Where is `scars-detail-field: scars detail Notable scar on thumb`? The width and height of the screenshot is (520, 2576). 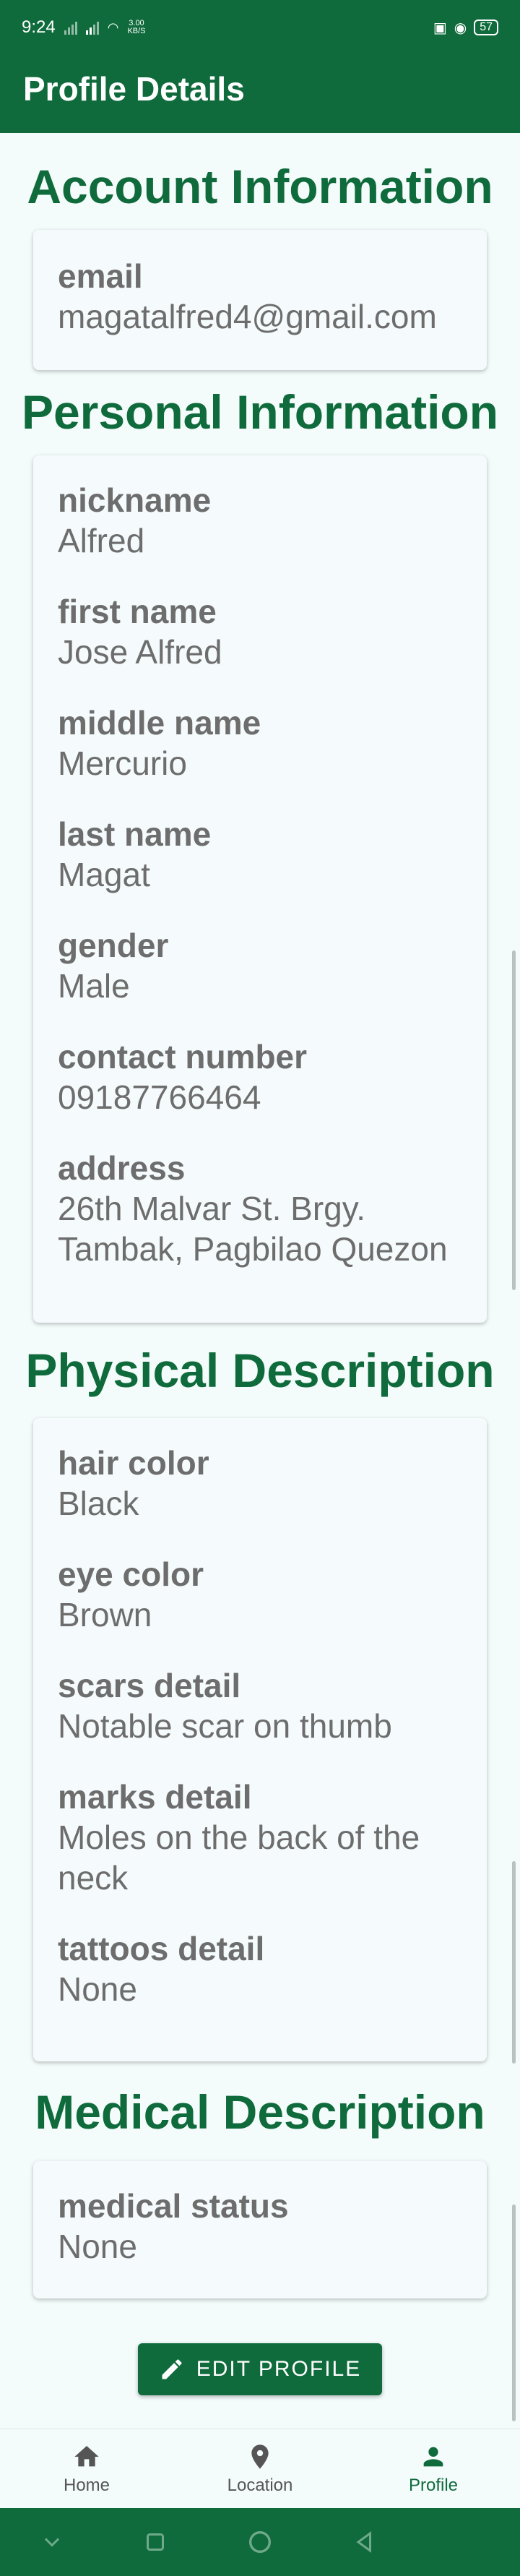
scars-detail-field: scars detail Notable scar on thumb is located at coordinates (267, 1706).